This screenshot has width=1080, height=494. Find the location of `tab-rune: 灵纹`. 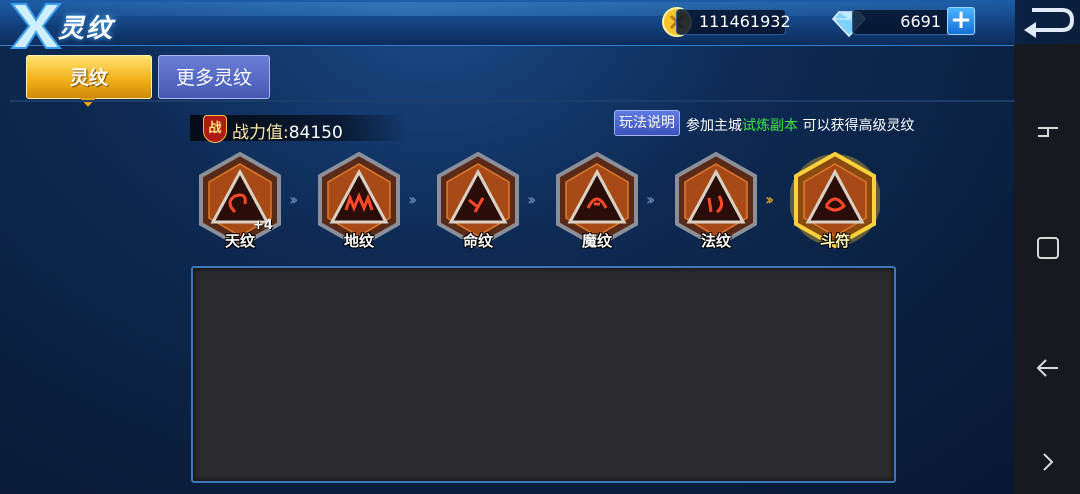

tab-rune: 灵纹 is located at coordinates (89, 77).